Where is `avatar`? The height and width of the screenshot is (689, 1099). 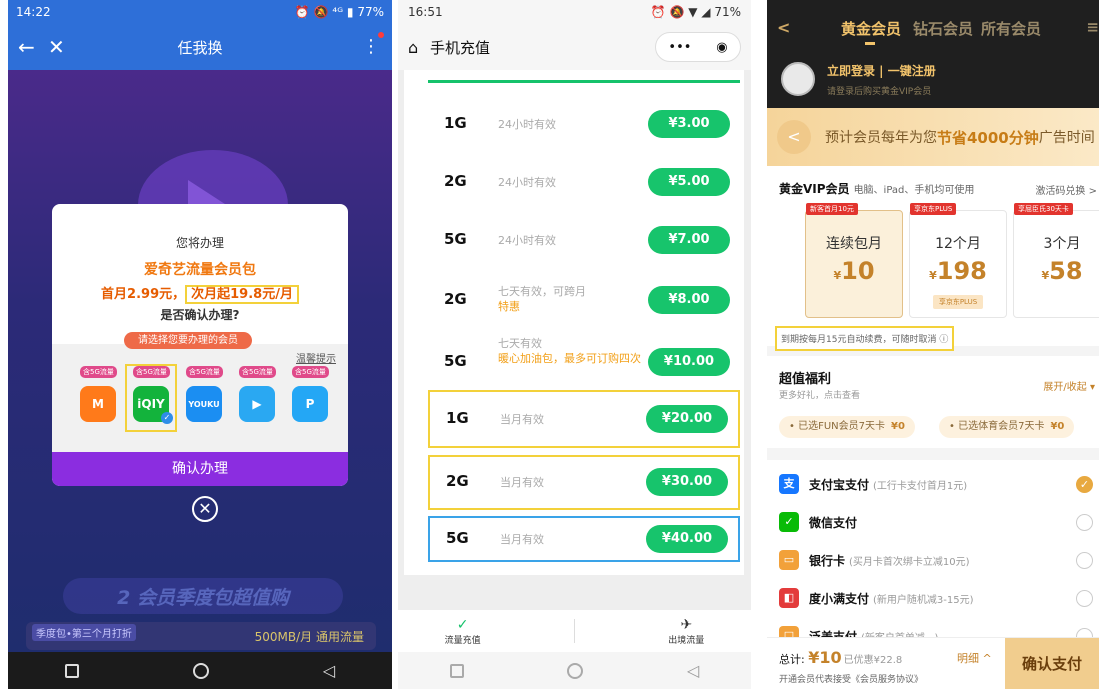
avatar is located at coordinates (798, 79).